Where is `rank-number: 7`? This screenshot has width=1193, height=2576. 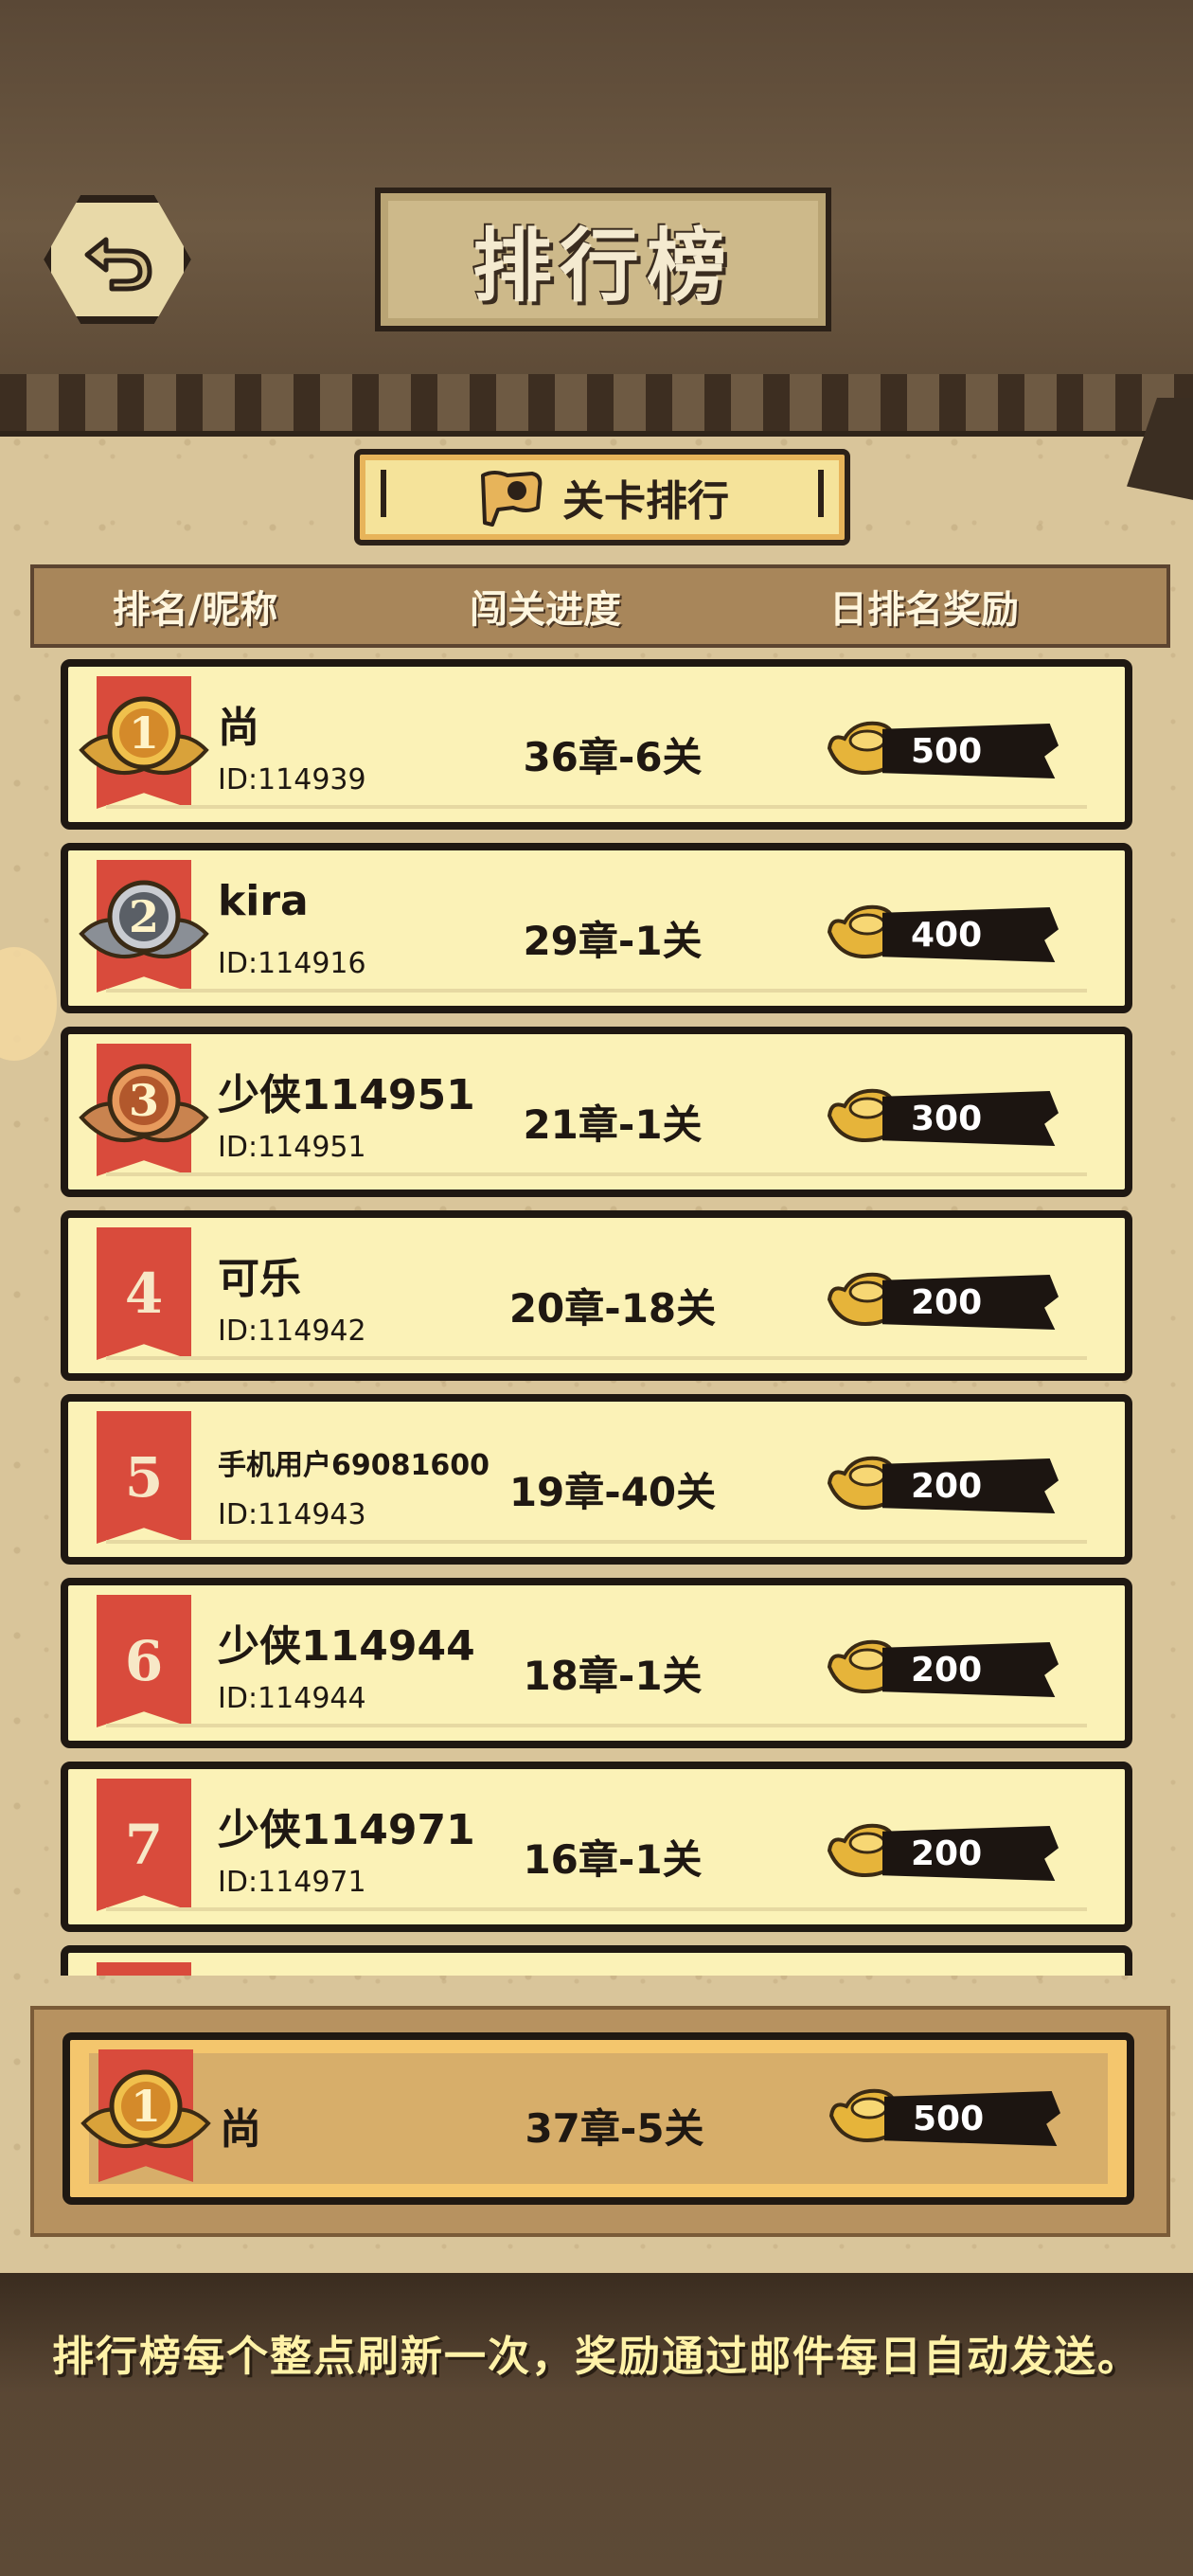
rank-number: 7 is located at coordinates (144, 1845).